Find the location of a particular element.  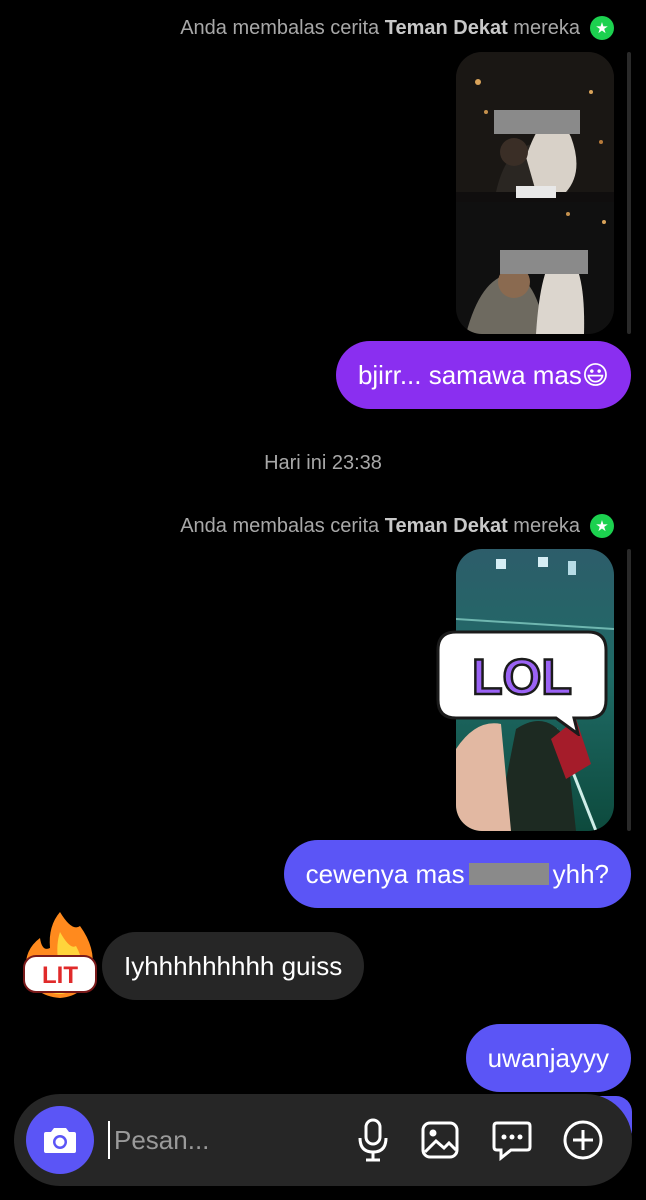

outgoing-message: bjirr... samawa mas😃 is located at coordinates (483, 375).